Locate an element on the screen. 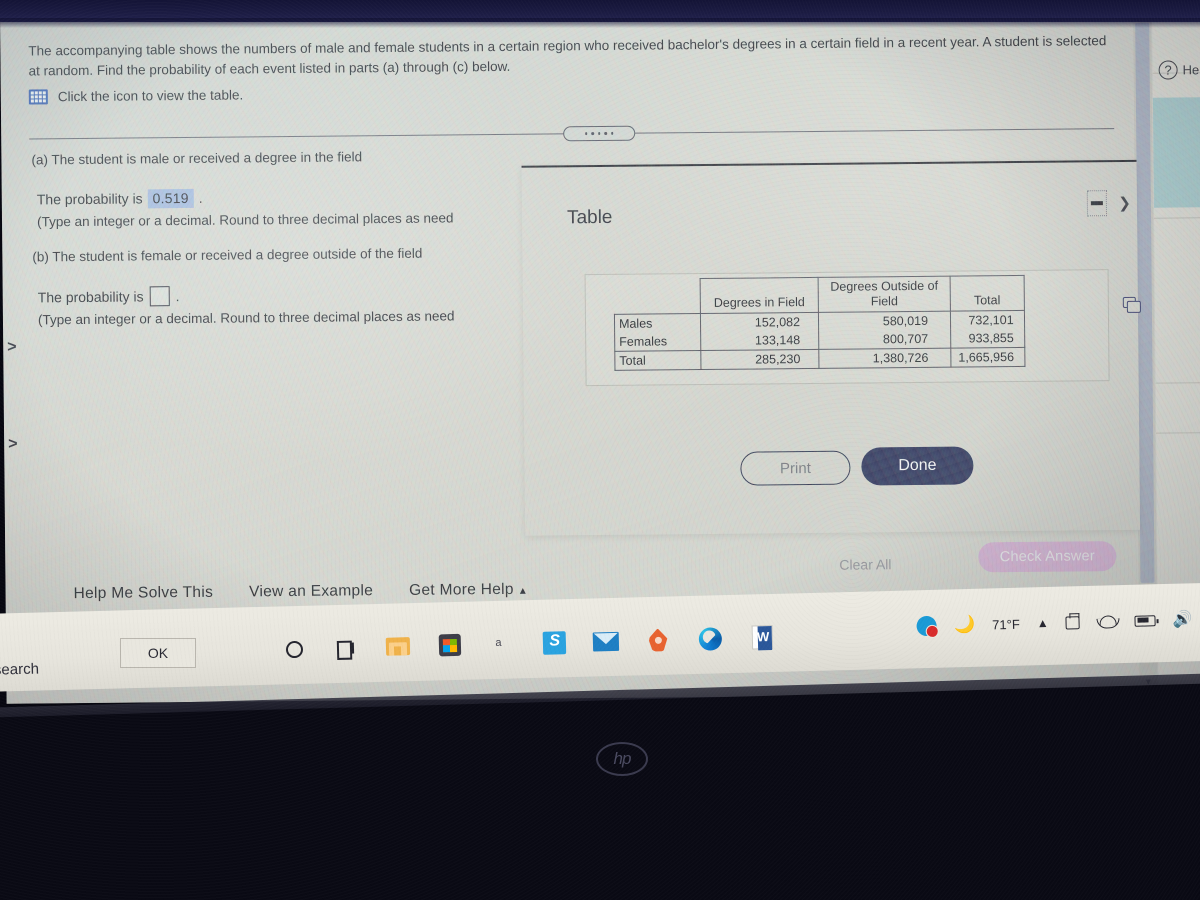 The height and width of the screenshot is (900, 1200). paint-3d-icon: a is located at coordinates (502, 643).